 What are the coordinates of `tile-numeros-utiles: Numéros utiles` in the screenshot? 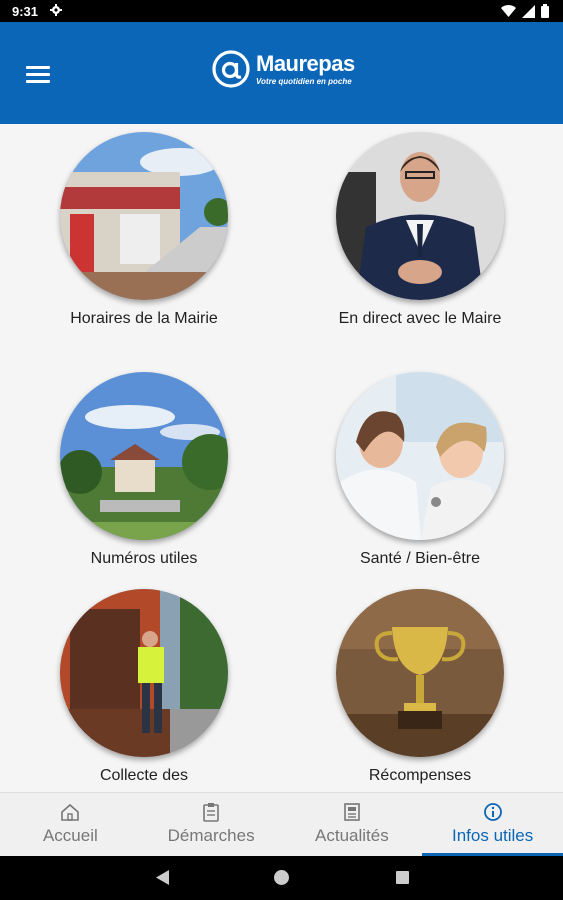 It's located at (144, 471).